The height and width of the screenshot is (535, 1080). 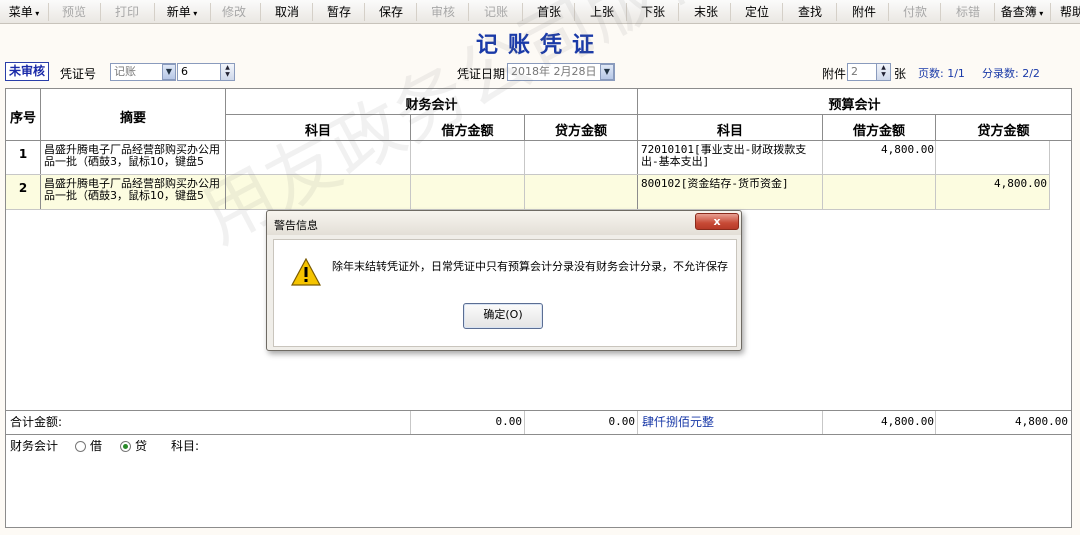 I want to click on total-fin-debit: 0.00, so click(x=509, y=422).